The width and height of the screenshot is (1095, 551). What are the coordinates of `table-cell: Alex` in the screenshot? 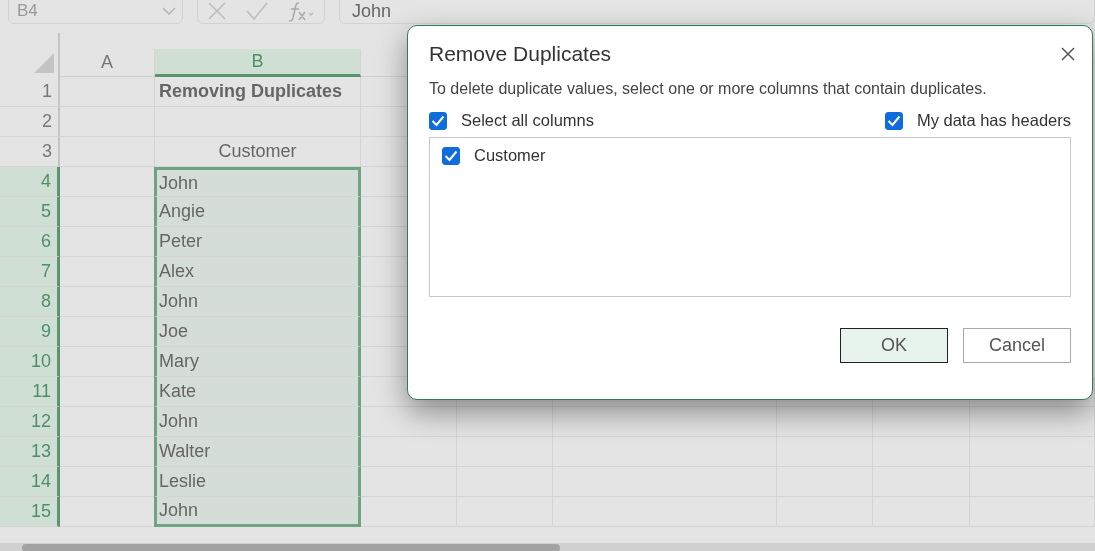 It's located at (257, 272).